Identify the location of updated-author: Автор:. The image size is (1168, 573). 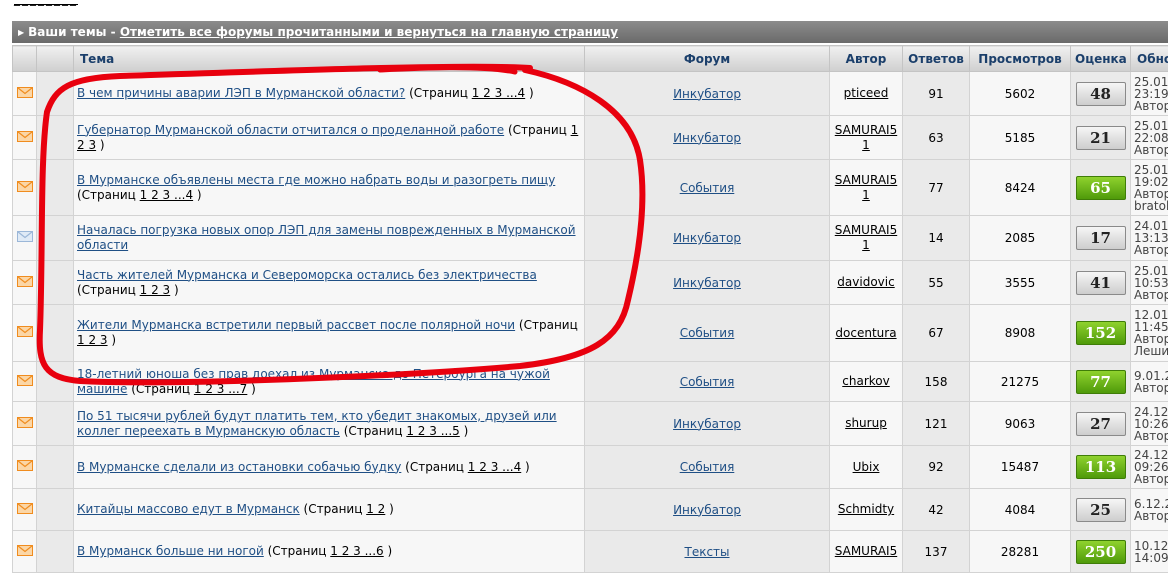
(1149, 295).